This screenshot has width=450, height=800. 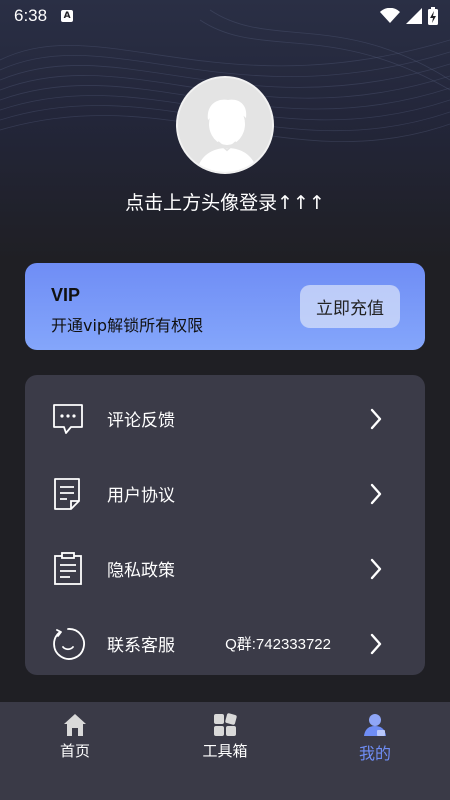 What do you see at coordinates (225, 306) in the screenshot?
I see `vip-card: VIP 开通vip解锁所有权限 立即充值` at bounding box center [225, 306].